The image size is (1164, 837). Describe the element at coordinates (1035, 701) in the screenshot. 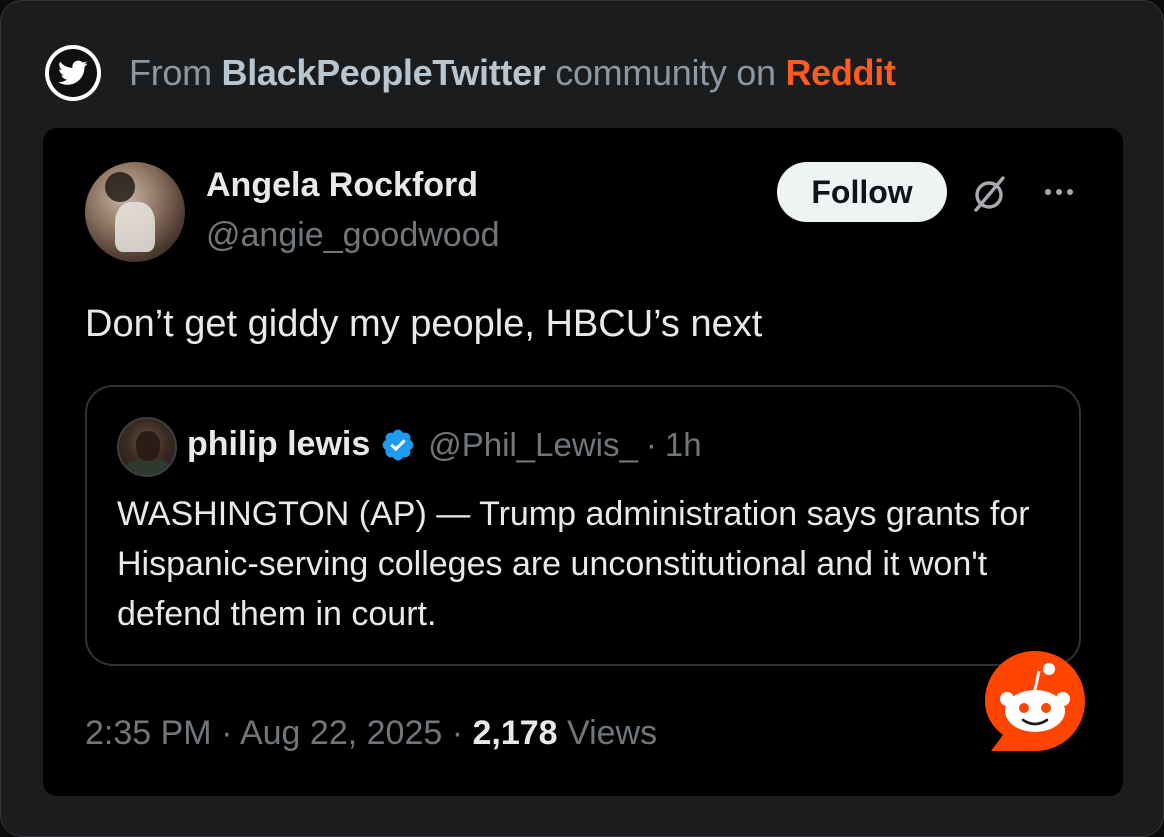

I see `reddit-snoo-icon` at that location.